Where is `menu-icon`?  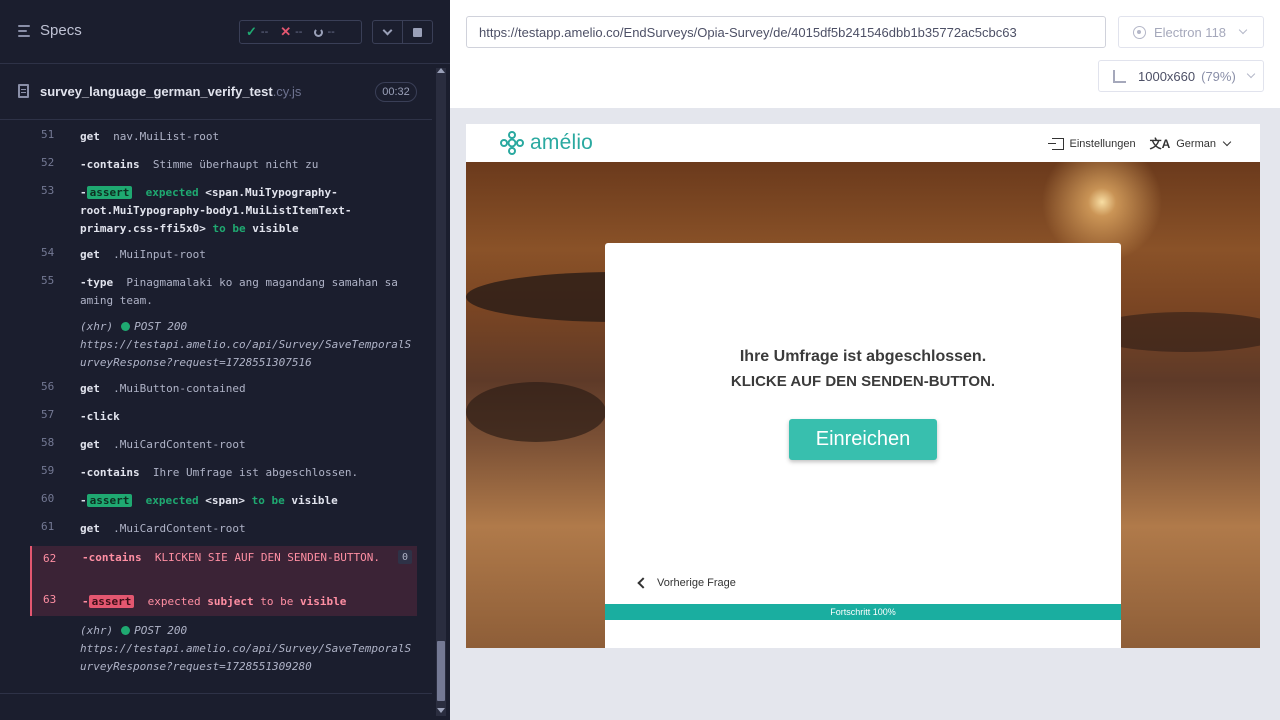
menu-icon is located at coordinates (25, 30).